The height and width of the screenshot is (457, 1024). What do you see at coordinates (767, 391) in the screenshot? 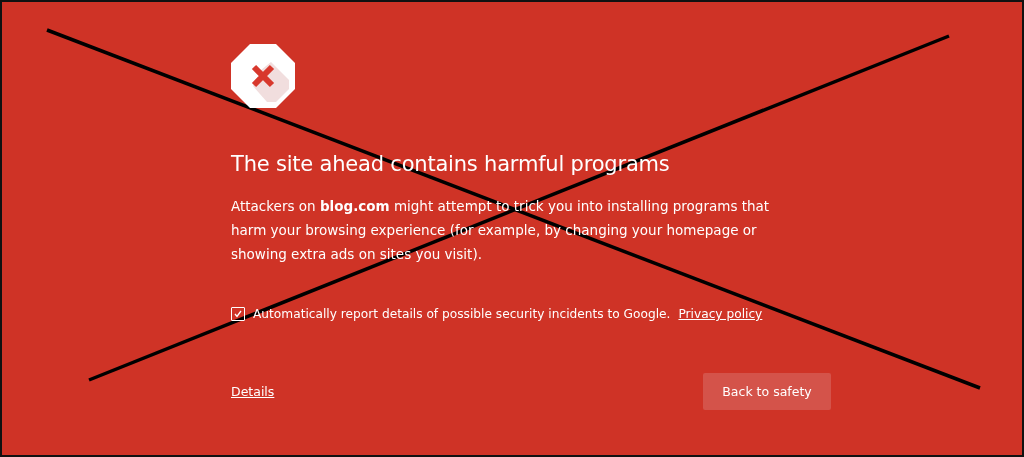
I see `back-to-safety-button: Back to safety` at bounding box center [767, 391].